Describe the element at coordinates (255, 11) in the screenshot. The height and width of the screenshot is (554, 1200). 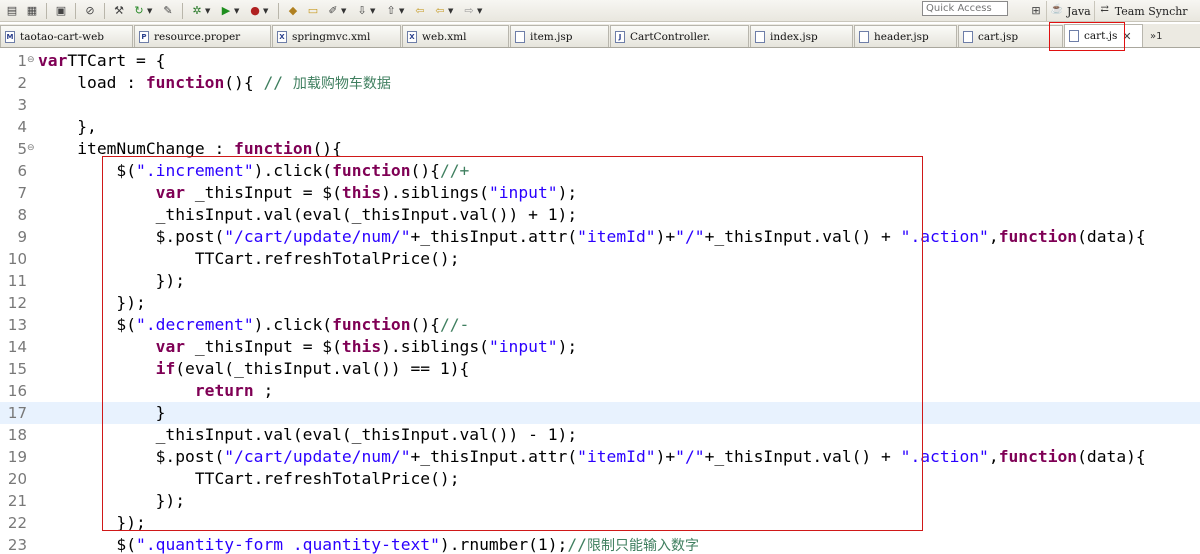
I see `external-tools-icon: ●` at that location.